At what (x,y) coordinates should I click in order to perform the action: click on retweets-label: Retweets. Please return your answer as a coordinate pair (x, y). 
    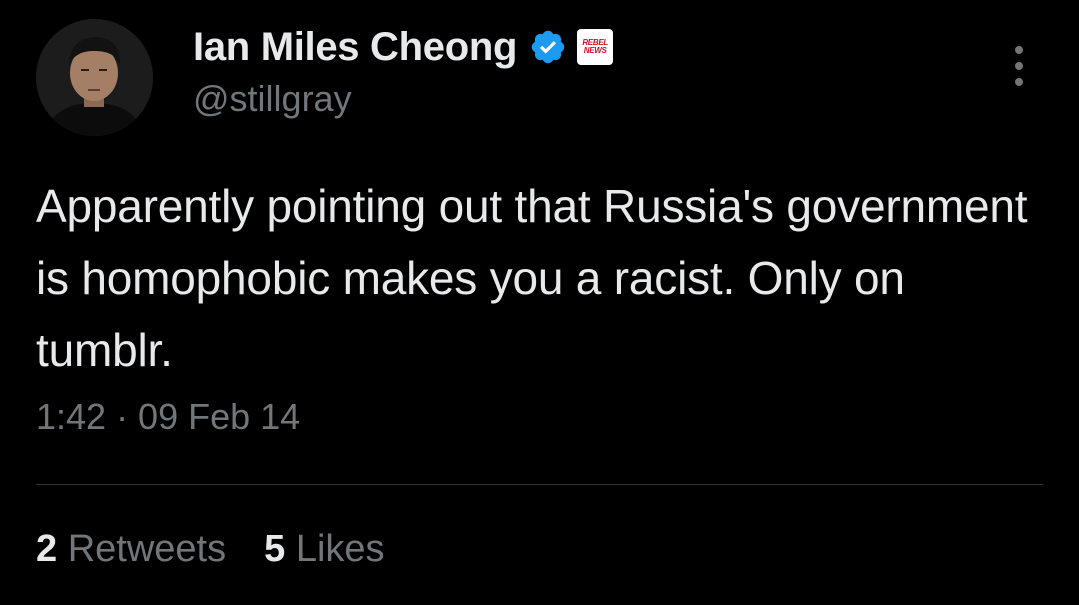
    Looking at the image, I should click on (147, 549).